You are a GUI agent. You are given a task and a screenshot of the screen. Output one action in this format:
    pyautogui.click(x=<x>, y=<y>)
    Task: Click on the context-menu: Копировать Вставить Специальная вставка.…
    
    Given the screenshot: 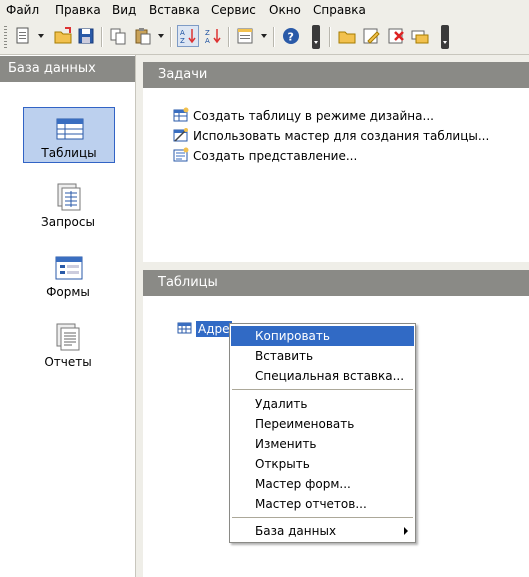 What is the action you would take?
    pyautogui.click(x=322, y=433)
    